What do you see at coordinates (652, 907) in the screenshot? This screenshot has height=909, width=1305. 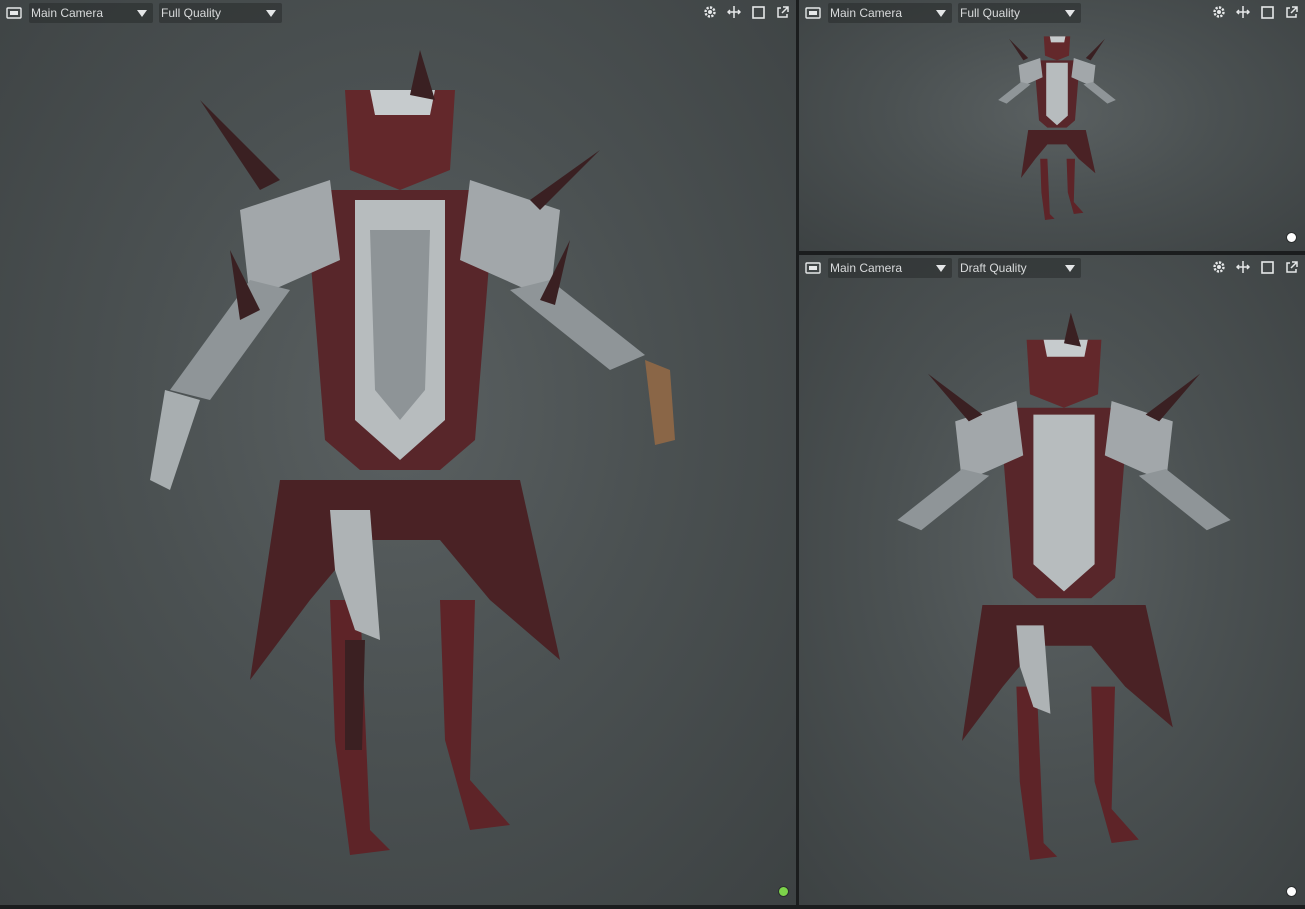 I see `bottom-border` at bounding box center [652, 907].